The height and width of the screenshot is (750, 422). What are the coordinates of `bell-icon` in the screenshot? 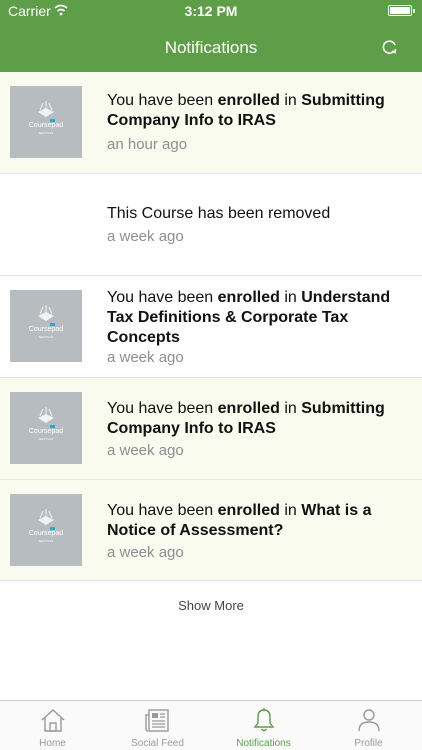 It's located at (264, 720).